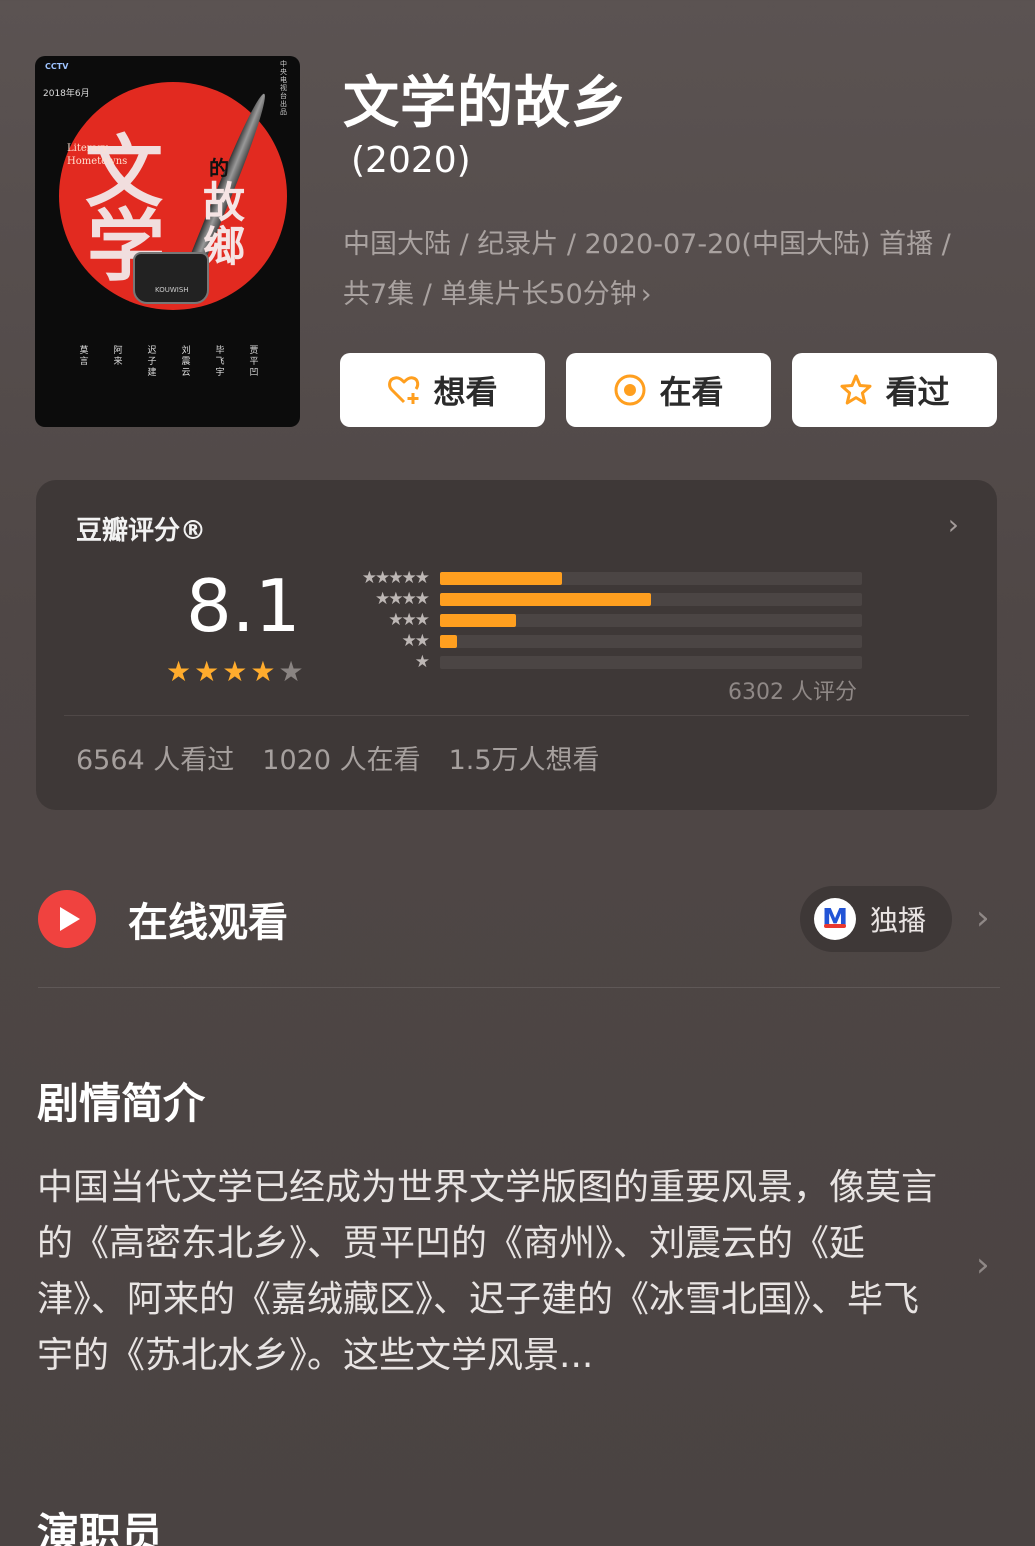 This screenshot has width=1035, height=1546. What do you see at coordinates (208, 919) in the screenshot?
I see `online-watch-title: 在线观看` at bounding box center [208, 919].